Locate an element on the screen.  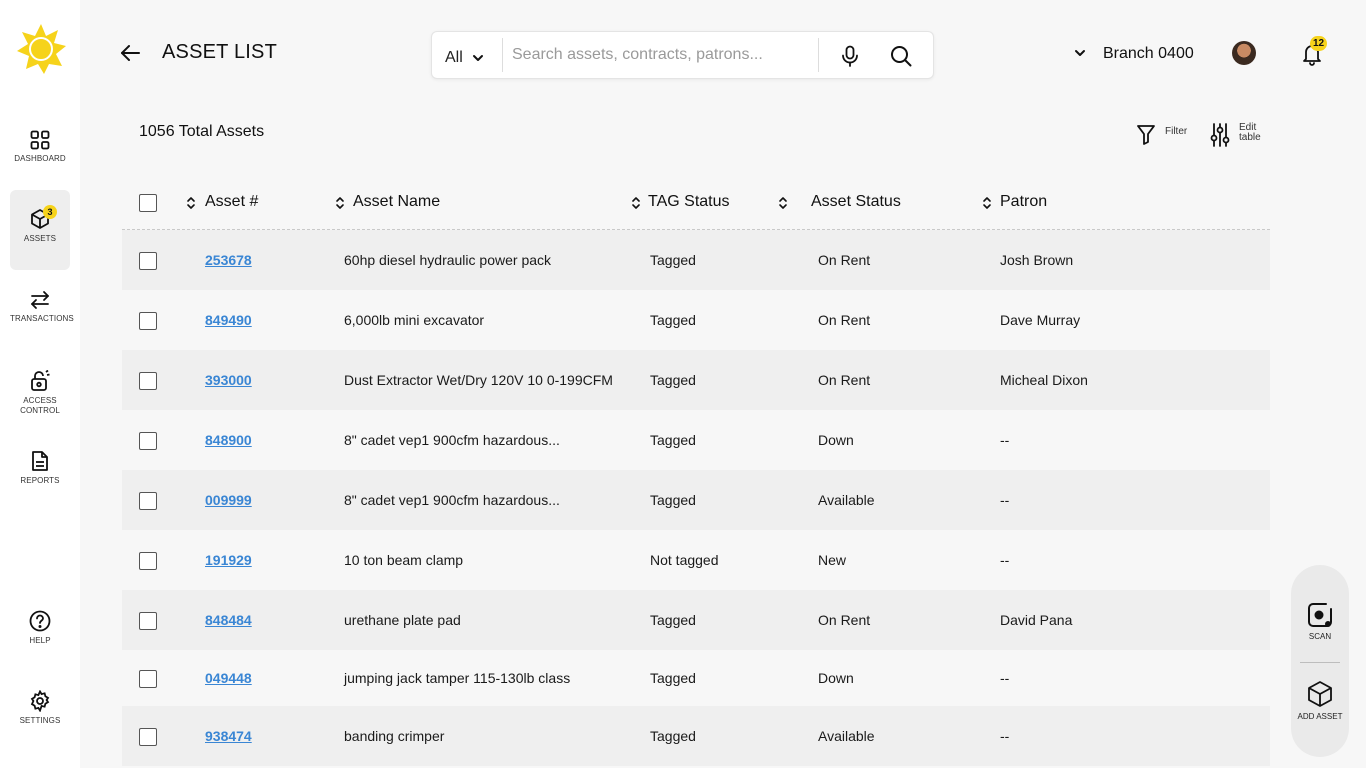
column-header-tag-status: TAG Status is located at coordinates (689, 202).